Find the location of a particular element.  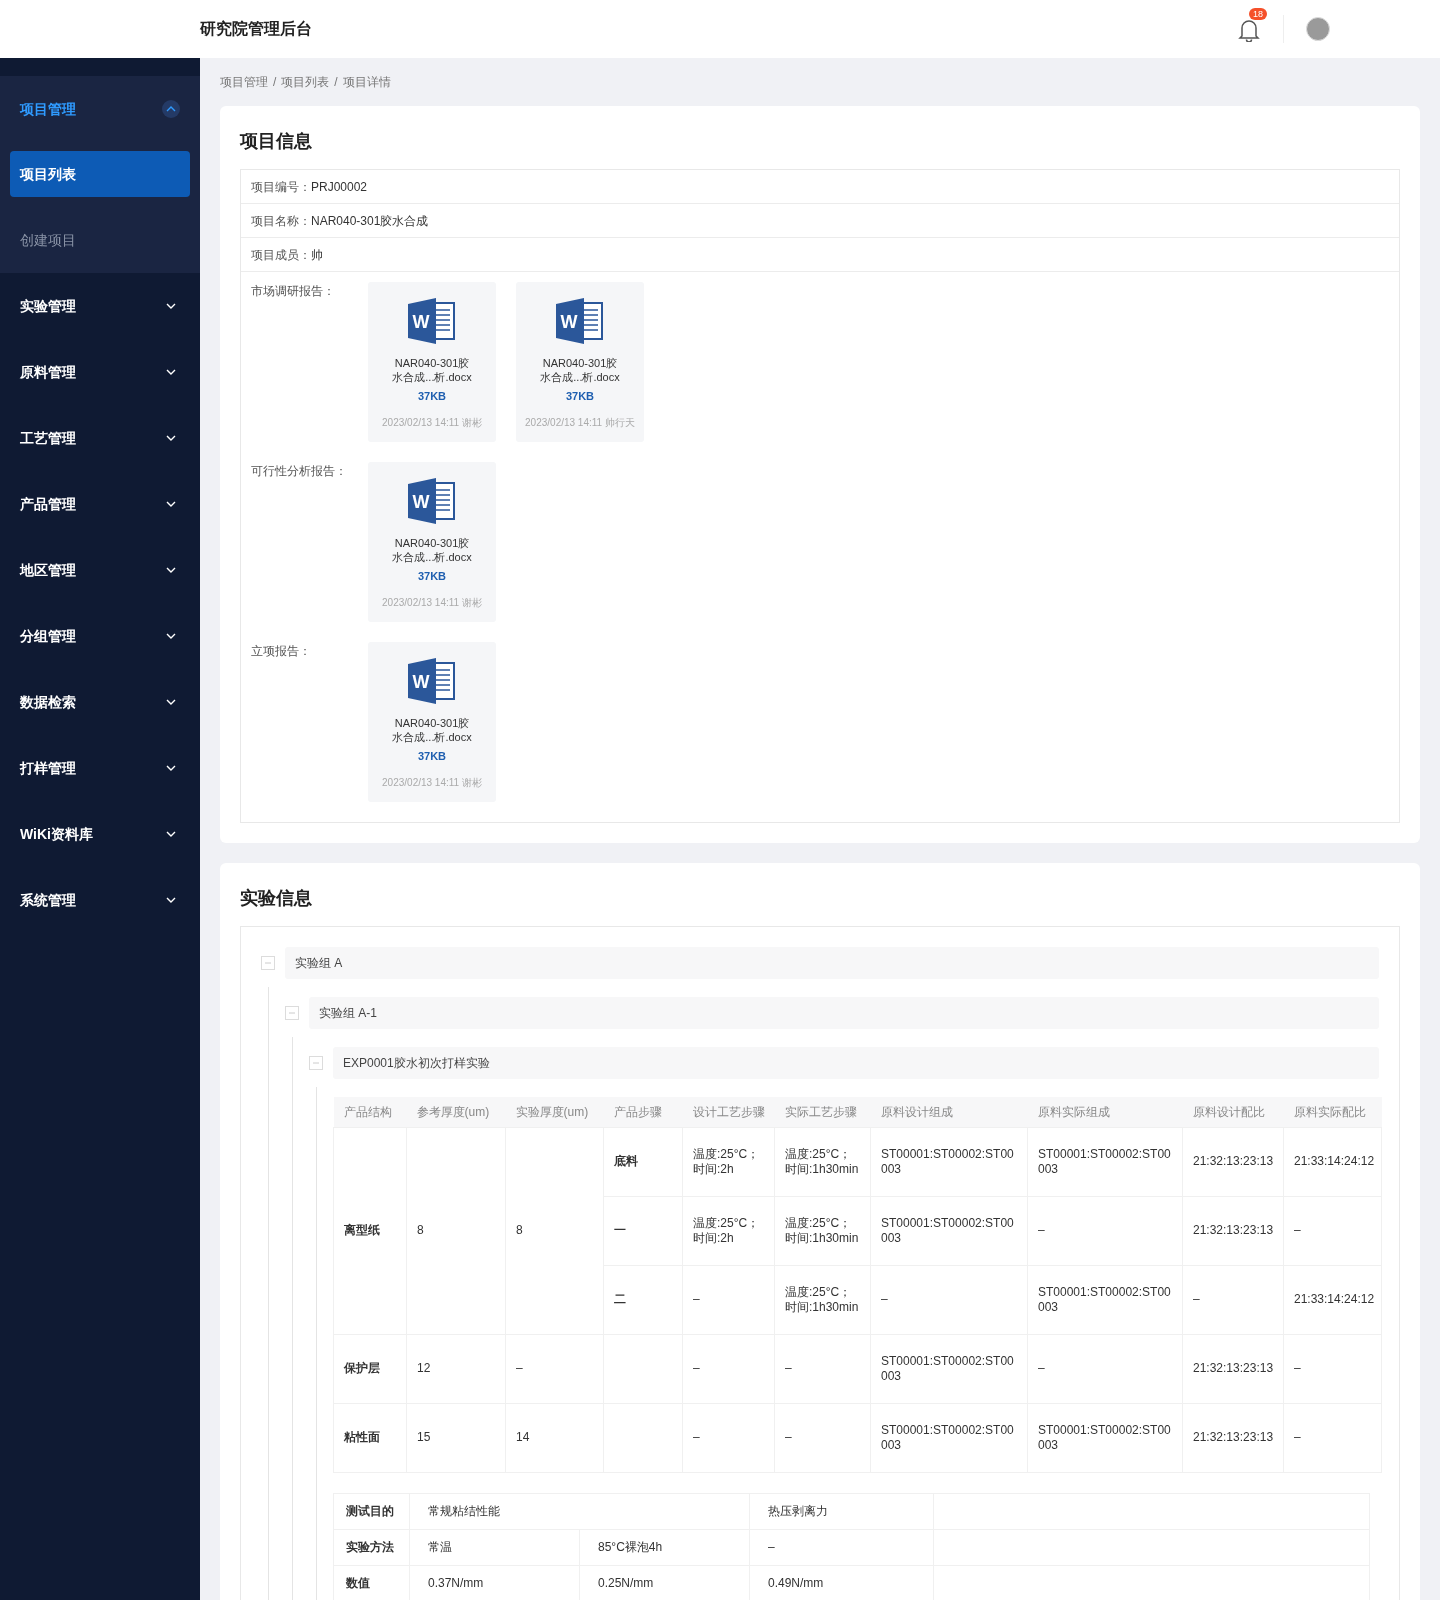

breadcrumb-link: 项目管理 is located at coordinates (244, 82).